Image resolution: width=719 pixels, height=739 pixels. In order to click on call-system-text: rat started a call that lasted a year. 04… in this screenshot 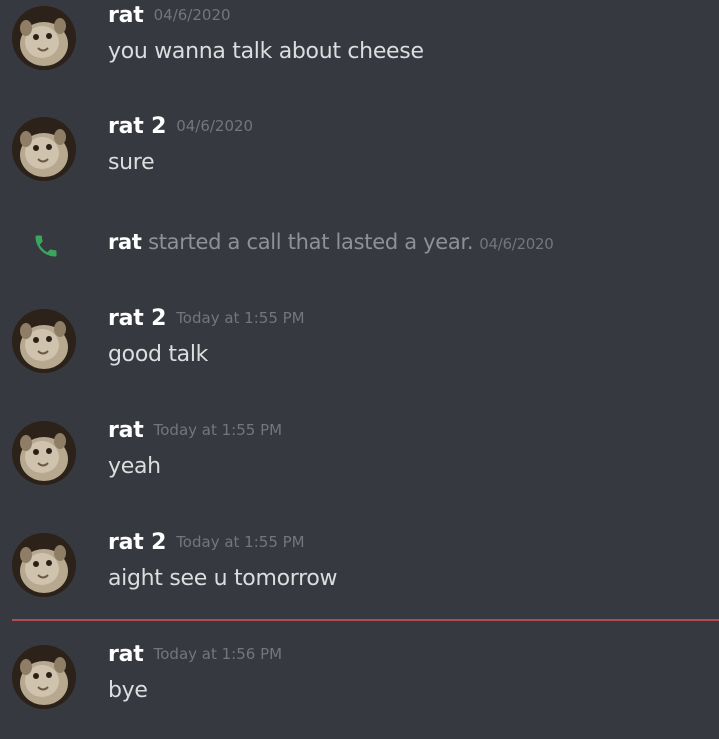, I will do `click(331, 242)`.